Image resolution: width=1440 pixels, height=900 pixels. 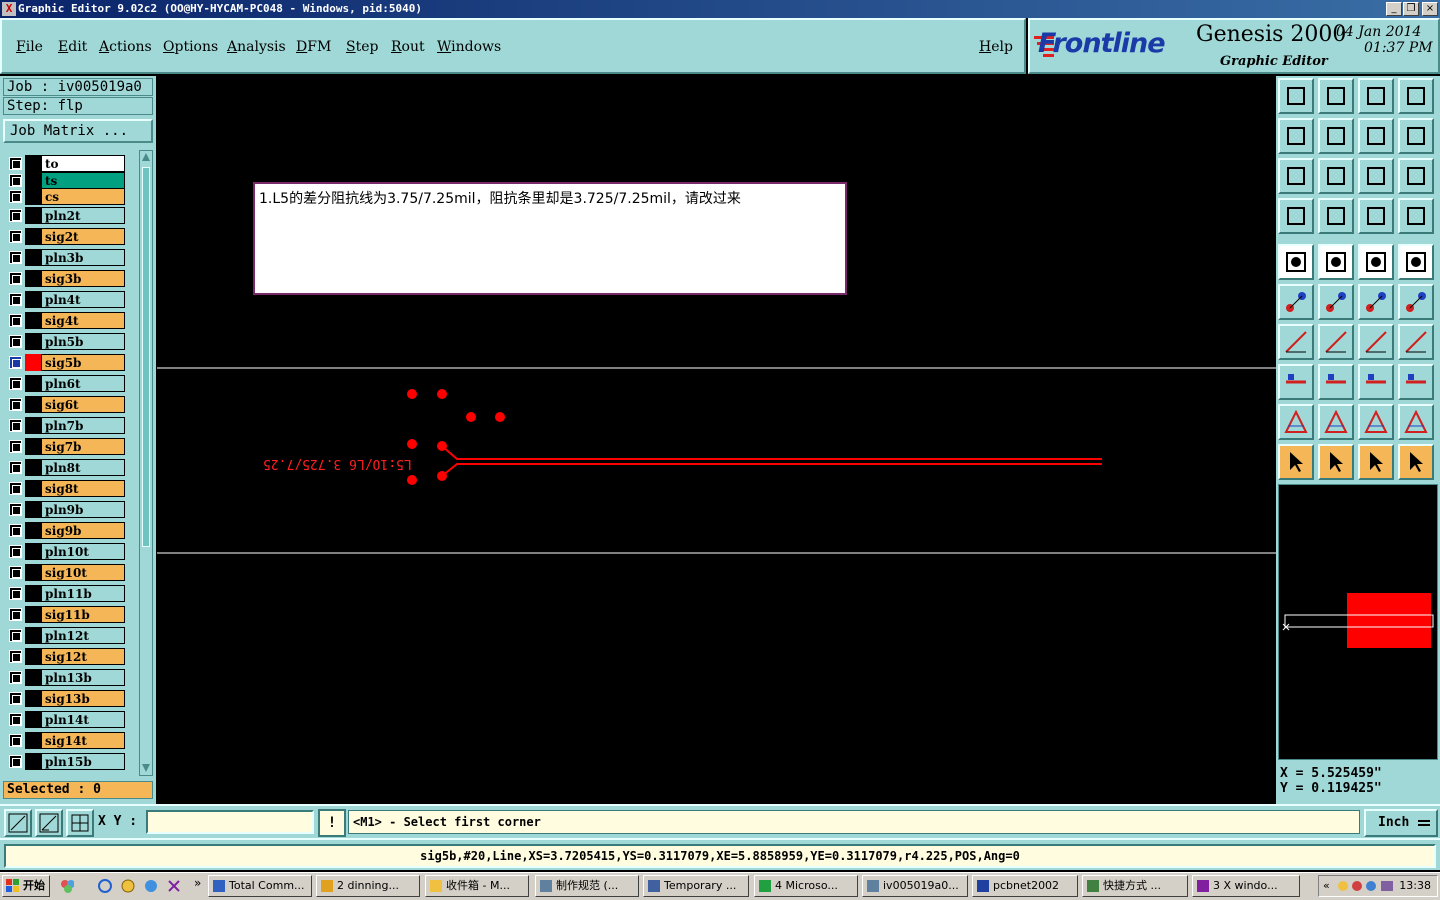 What do you see at coordinates (83, 593) in the screenshot?
I see `layer-name: pln11b` at bounding box center [83, 593].